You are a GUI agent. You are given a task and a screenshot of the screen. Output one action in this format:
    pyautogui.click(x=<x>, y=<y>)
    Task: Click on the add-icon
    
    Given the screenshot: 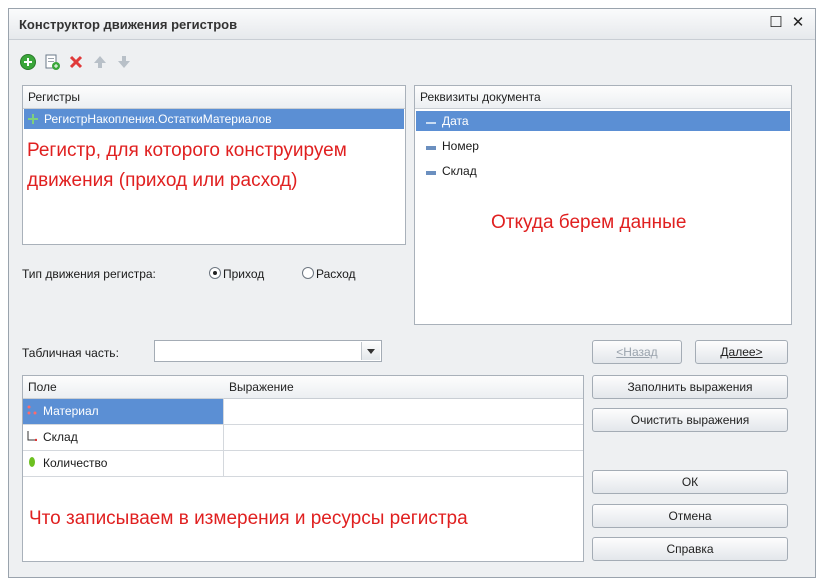 What is the action you would take?
    pyautogui.click(x=28, y=62)
    